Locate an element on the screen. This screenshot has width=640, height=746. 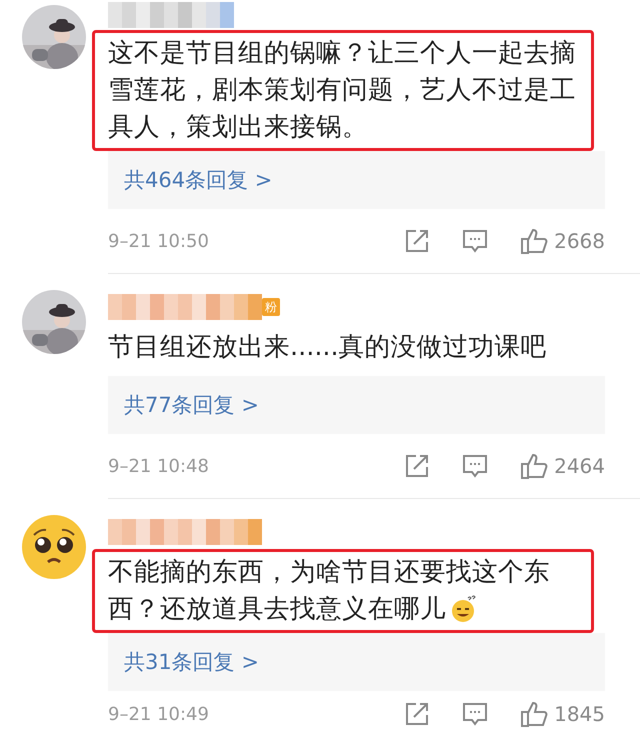
replies-link: 共464条回复 > is located at coordinates (198, 180).